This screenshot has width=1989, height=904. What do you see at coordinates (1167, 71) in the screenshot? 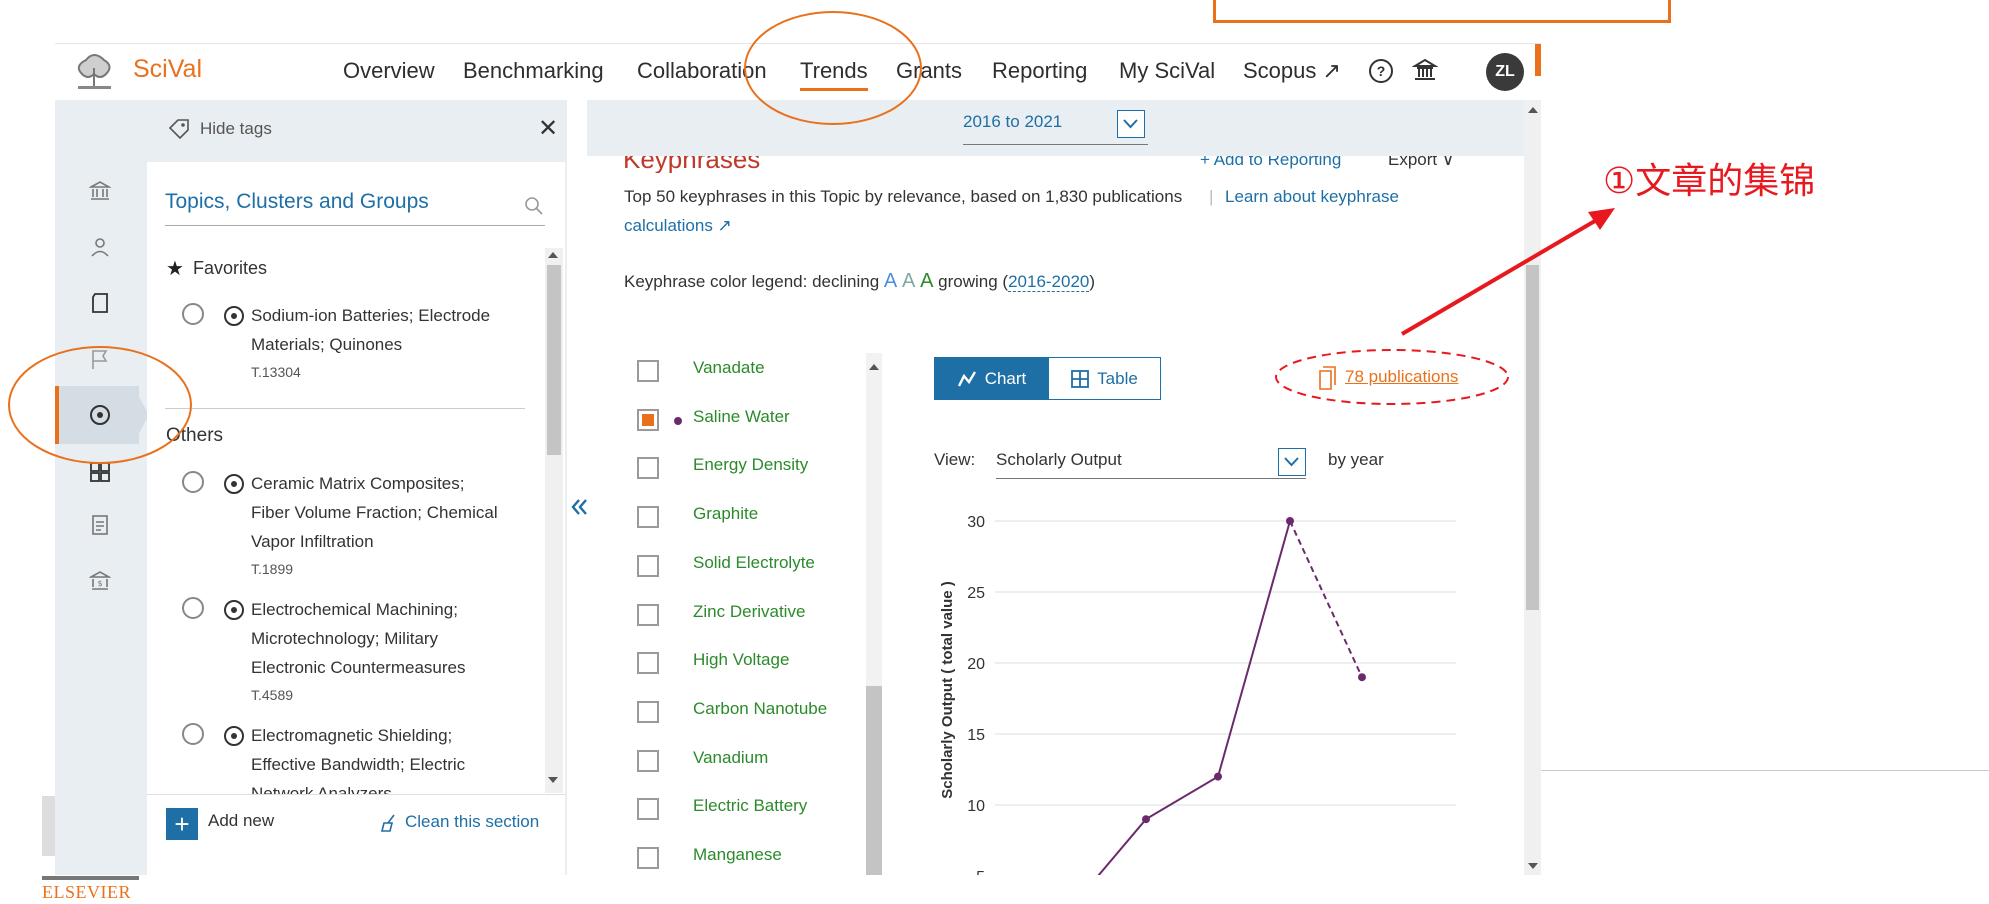
I see `nav-my-scival: My SciVal` at bounding box center [1167, 71].